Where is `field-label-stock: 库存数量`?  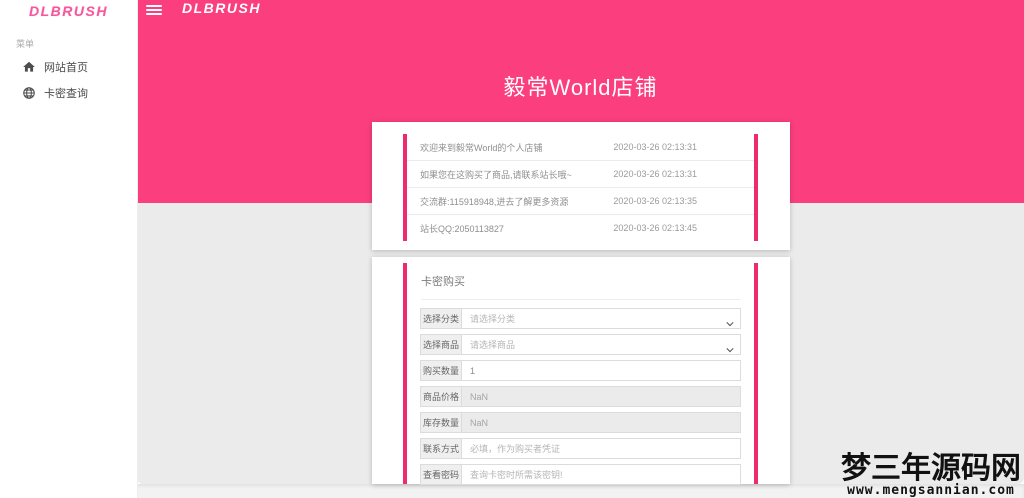
field-label-stock: 库存数量 is located at coordinates (440, 422).